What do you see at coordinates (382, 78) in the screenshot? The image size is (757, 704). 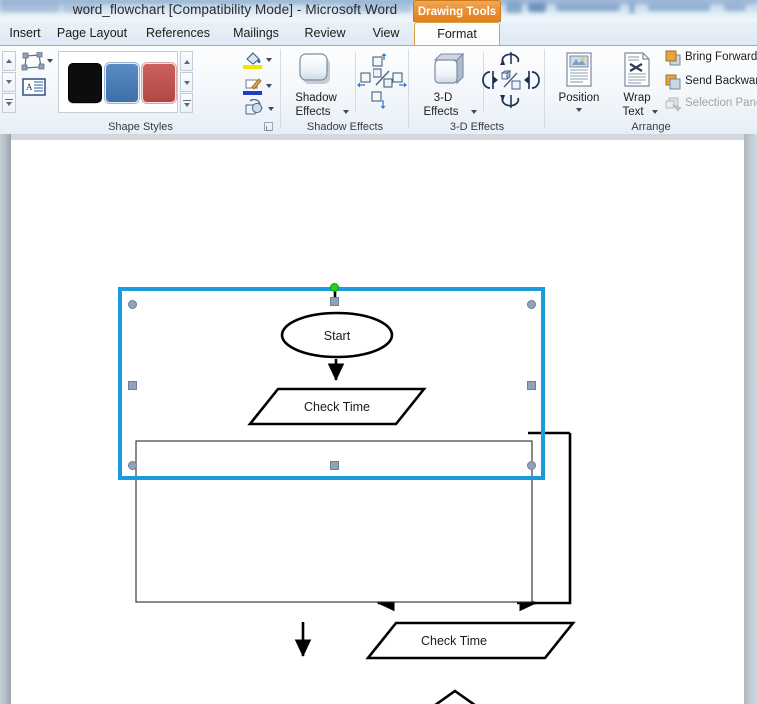 I see `shadow-on-off-icon` at bounding box center [382, 78].